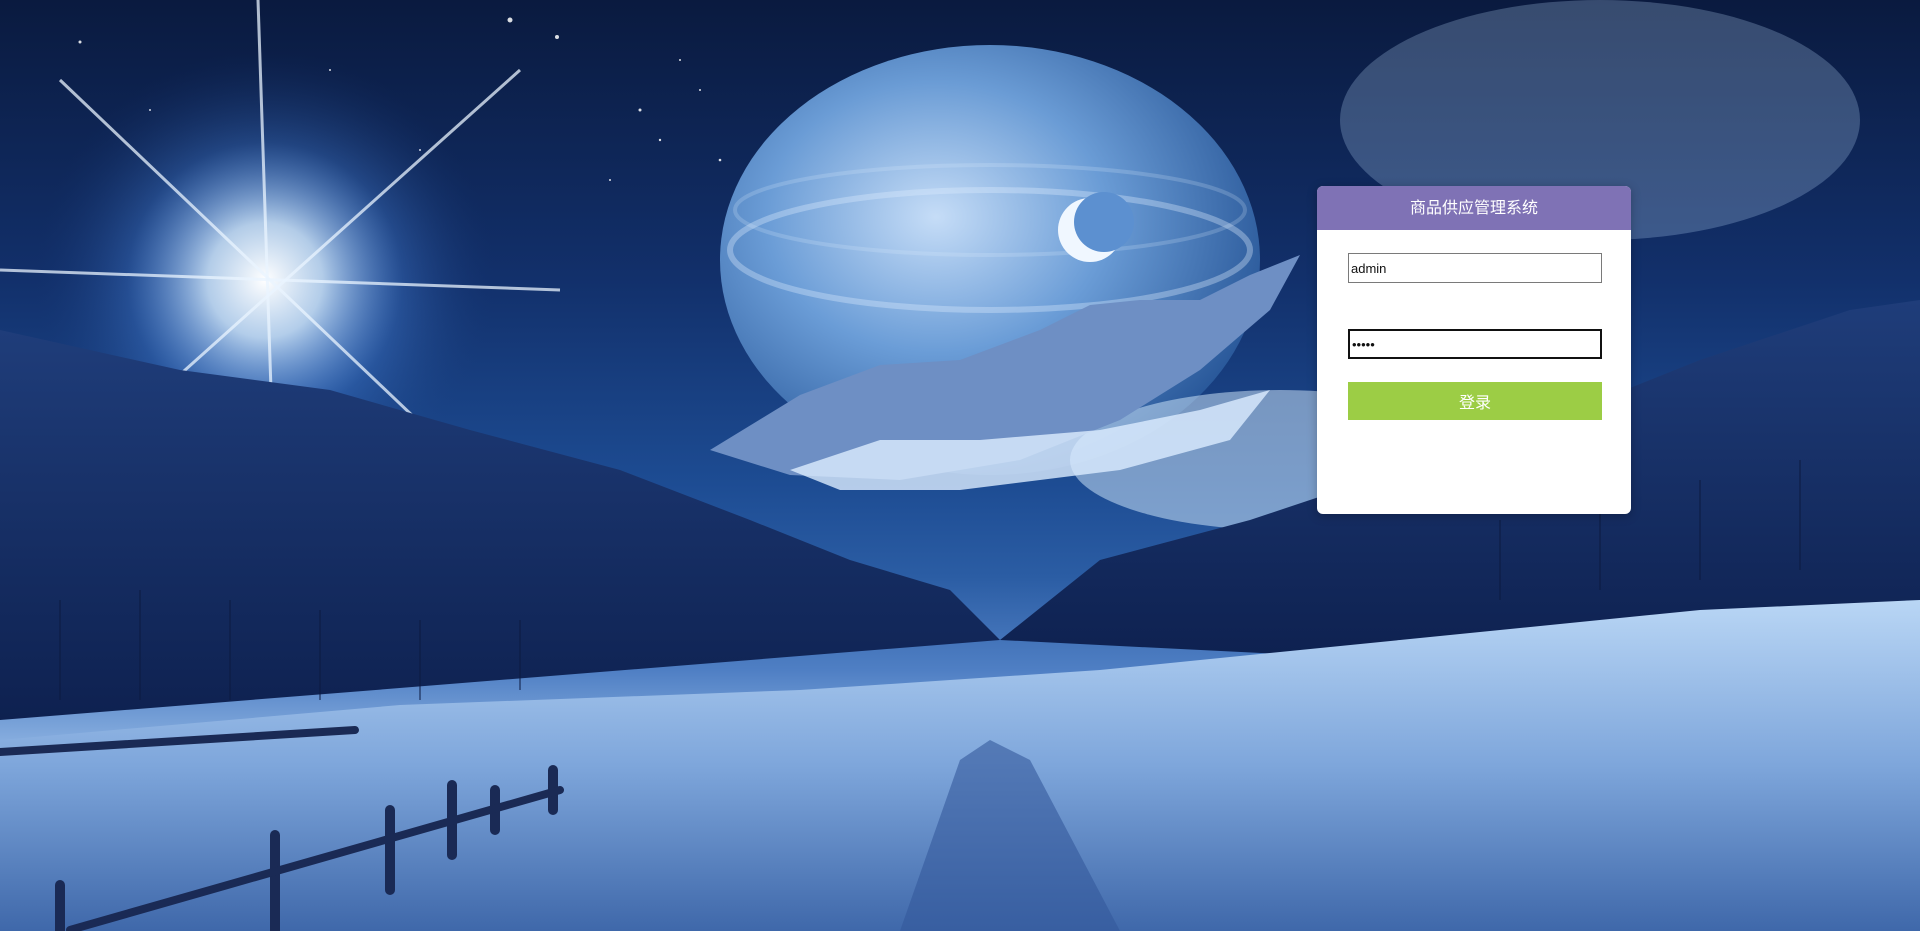 The width and height of the screenshot is (1920, 931). What do you see at coordinates (1474, 208) in the screenshot?
I see `login-title: 商品供应管理系统` at bounding box center [1474, 208].